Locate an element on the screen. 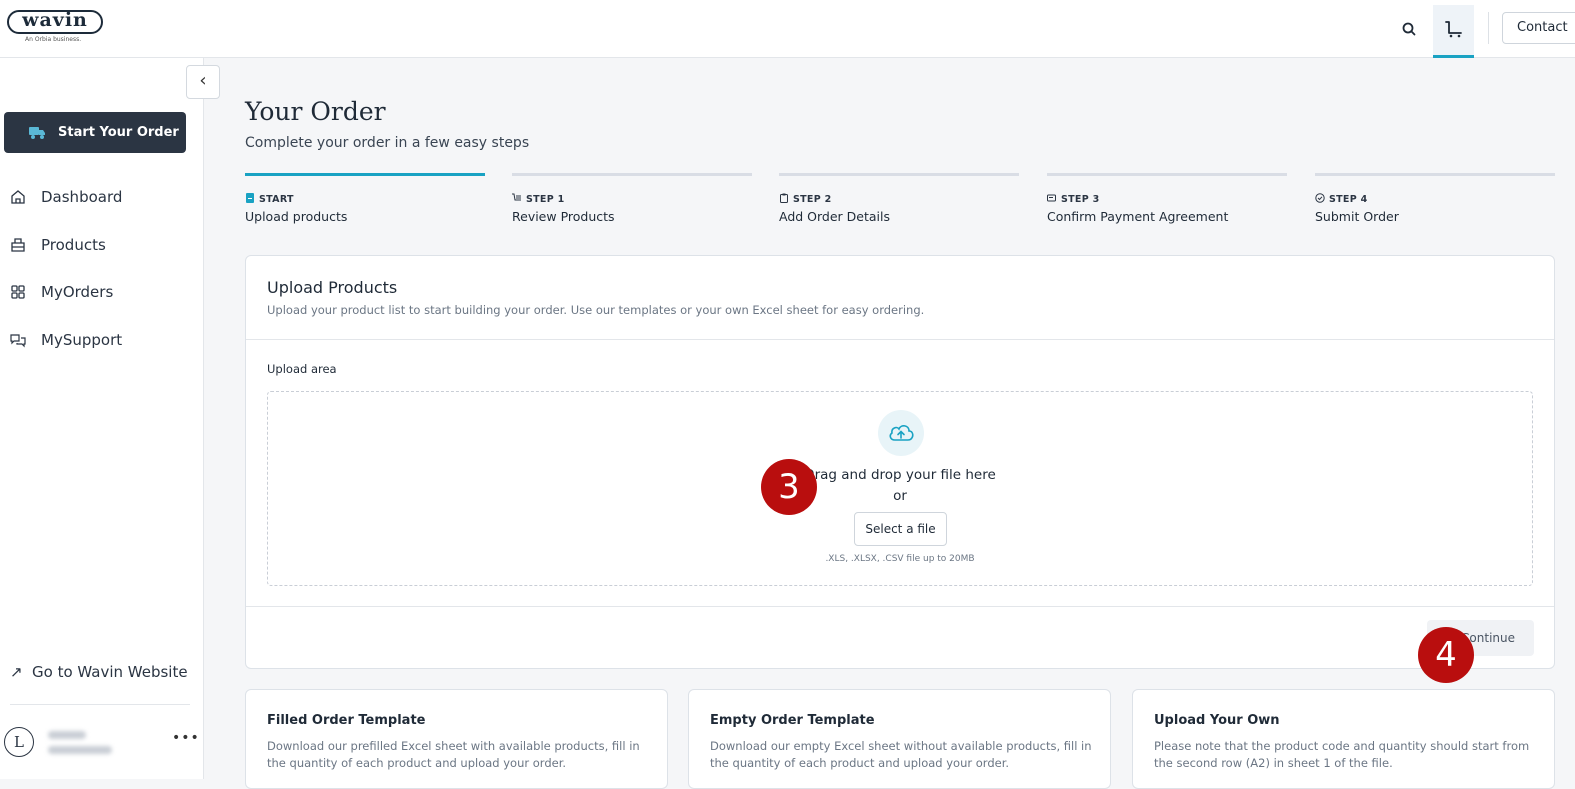 This screenshot has width=1575, height=789. sidebar-item-products: Products is located at coordinates (101, 245).